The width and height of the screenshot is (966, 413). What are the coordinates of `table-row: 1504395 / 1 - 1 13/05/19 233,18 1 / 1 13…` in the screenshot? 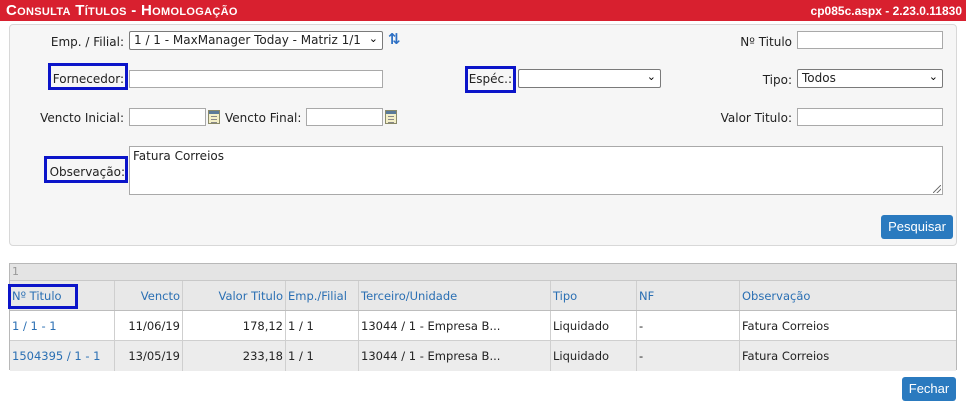 It's located at (483, 356).